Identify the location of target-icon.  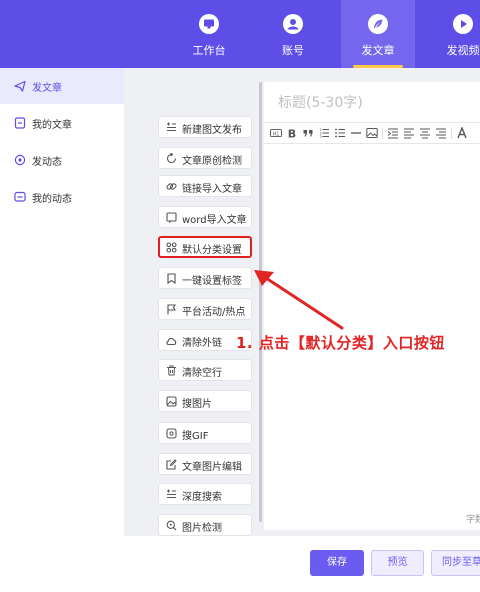
(20, 160).